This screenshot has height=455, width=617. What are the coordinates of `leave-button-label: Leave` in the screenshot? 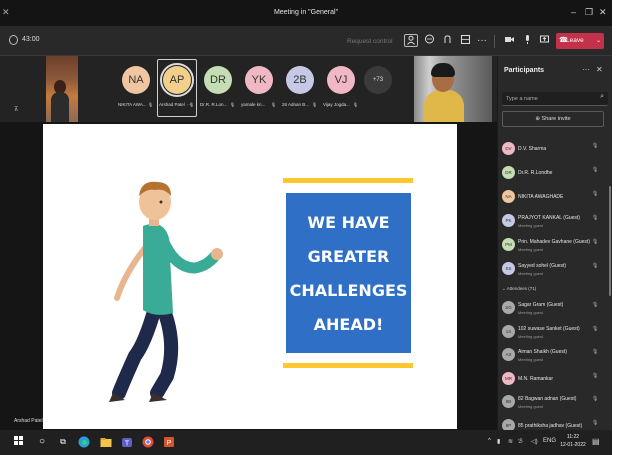 It's located at (575, 40).